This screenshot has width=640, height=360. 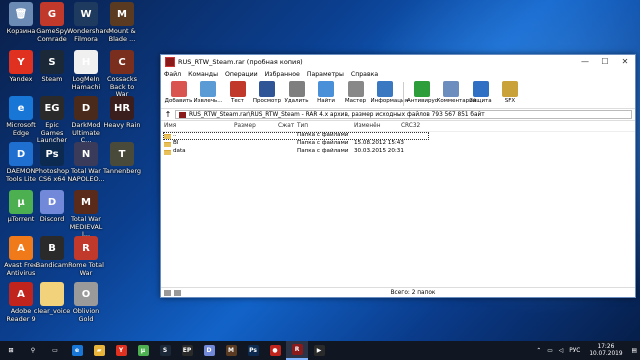 I want to click on toolbar-button: Добавить, so click(x=178, y=92).